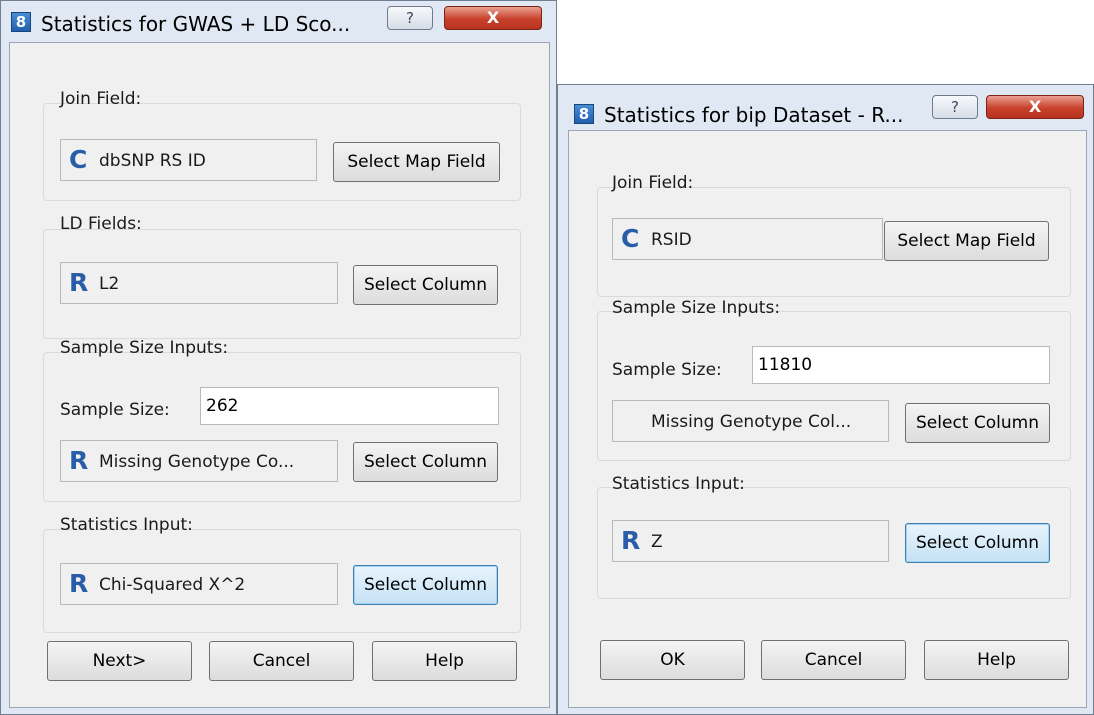 This screenshot has height=715, width=1094. Describe the element at coordinates (657, 542) in the screenshot. I see `statistics-field-value: Z` at that location.